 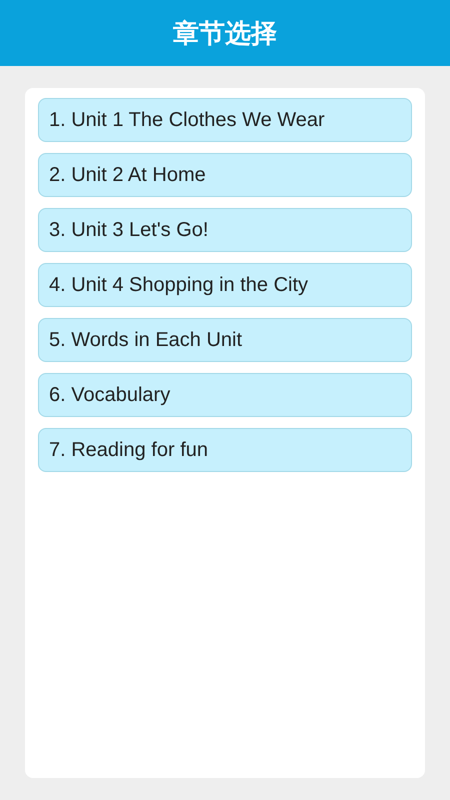 I want to click on chapter-button: 5. Words in Each Unit, so click(x=225, y=340).